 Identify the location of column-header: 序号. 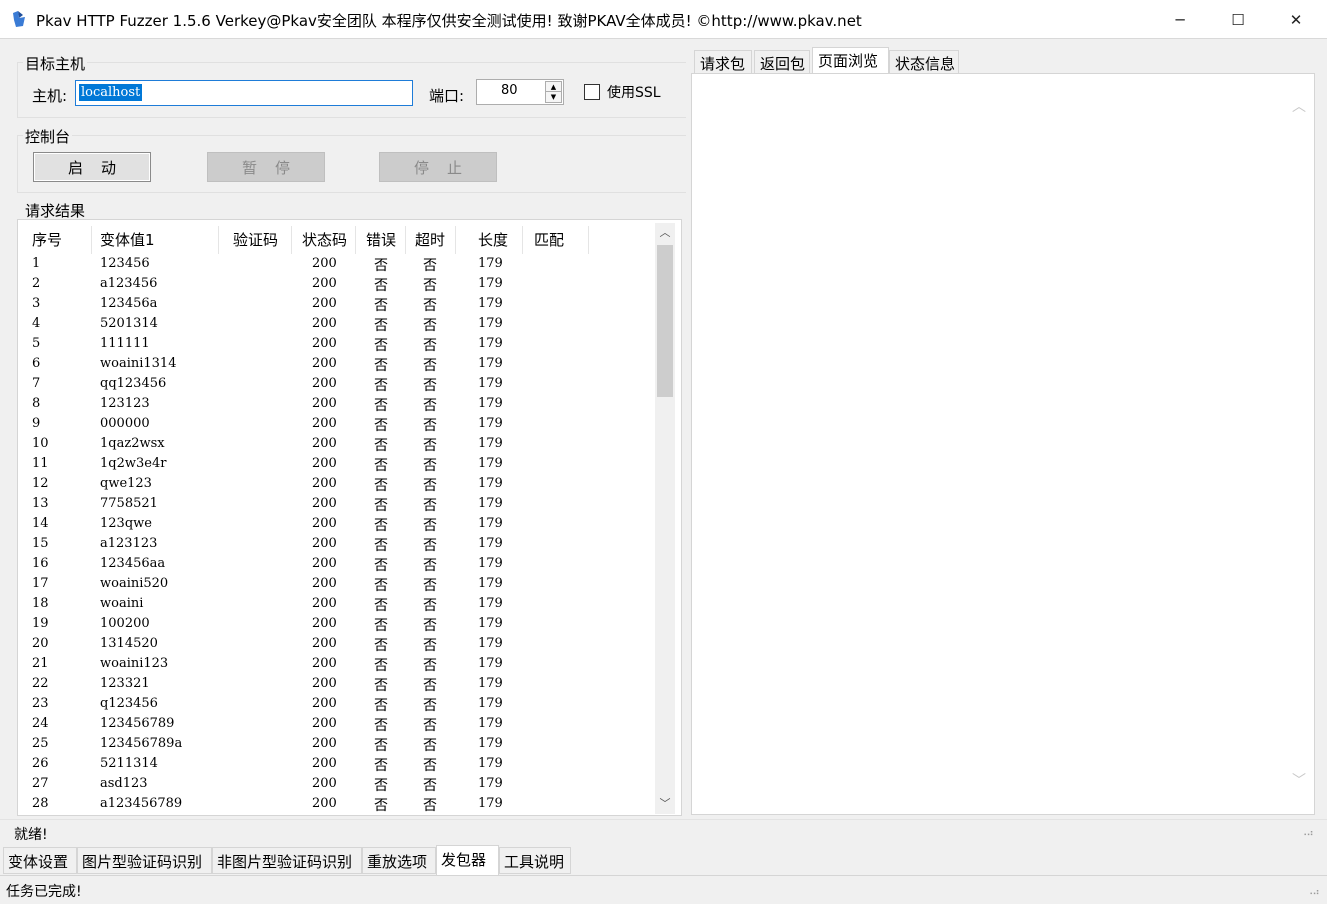
(47, 239).